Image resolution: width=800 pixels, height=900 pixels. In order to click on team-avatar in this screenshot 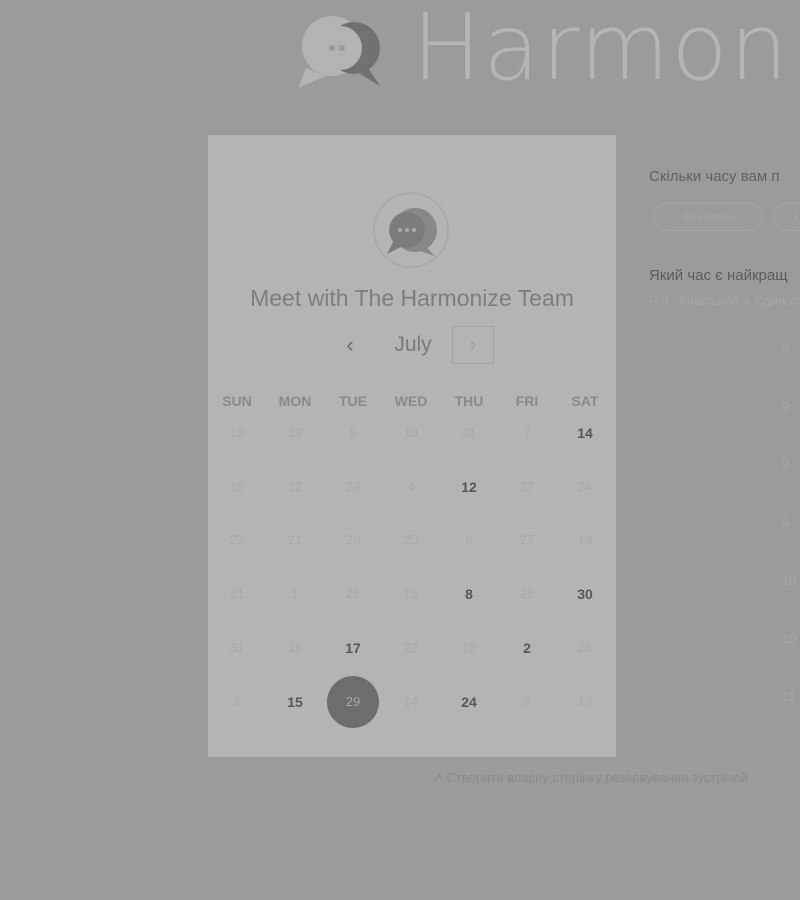, I will do `click(411, 230)`.